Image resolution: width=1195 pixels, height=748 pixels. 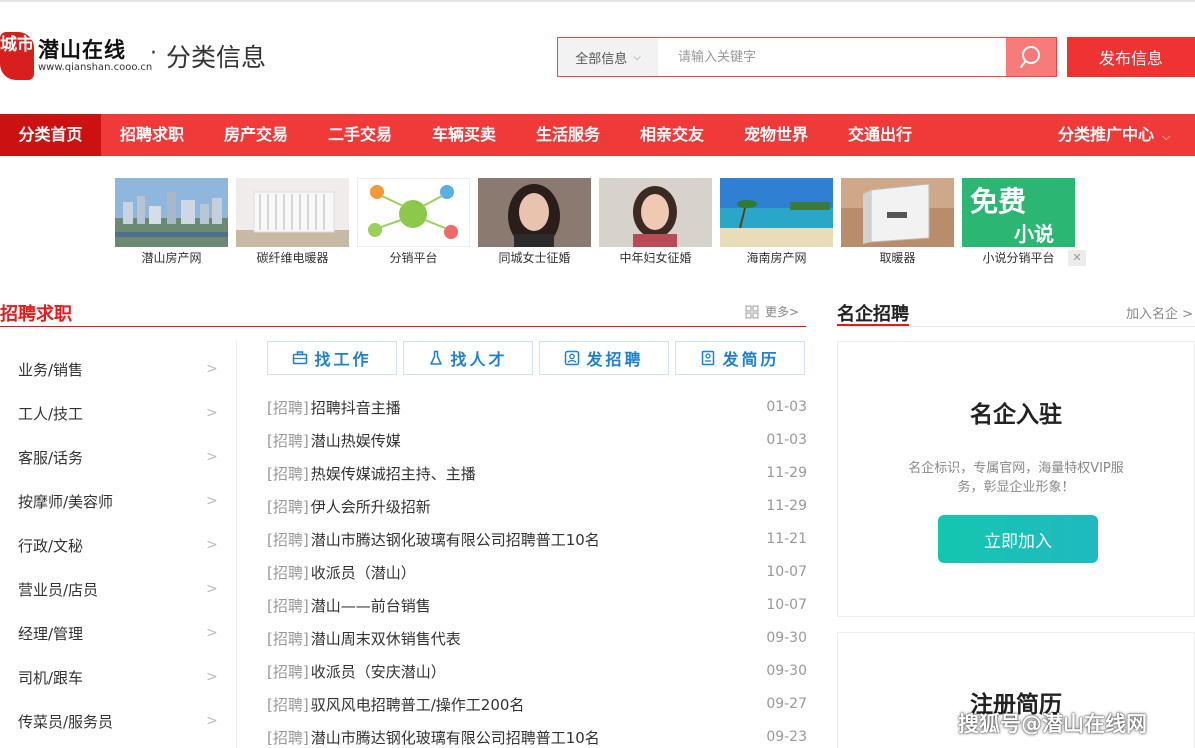 What do you see at coordinates (371, 605) in the screenshot?
I see `job-title: 潜山——前台销售` at bounding box center [371, 605].